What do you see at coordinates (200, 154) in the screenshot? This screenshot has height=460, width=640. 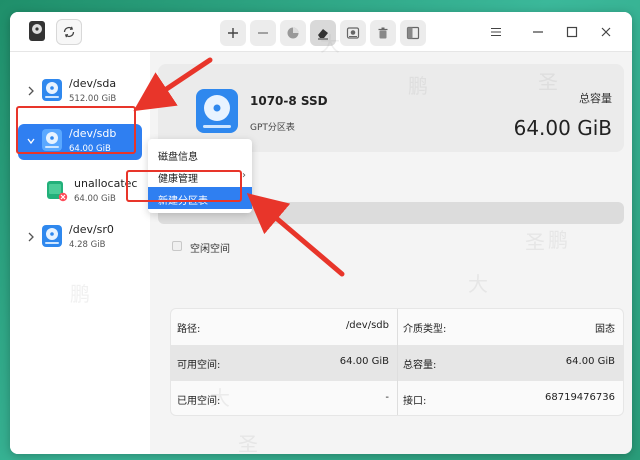 I see `menu-item-disk-info: 磁盘信息` at bounding box center [200, 154].